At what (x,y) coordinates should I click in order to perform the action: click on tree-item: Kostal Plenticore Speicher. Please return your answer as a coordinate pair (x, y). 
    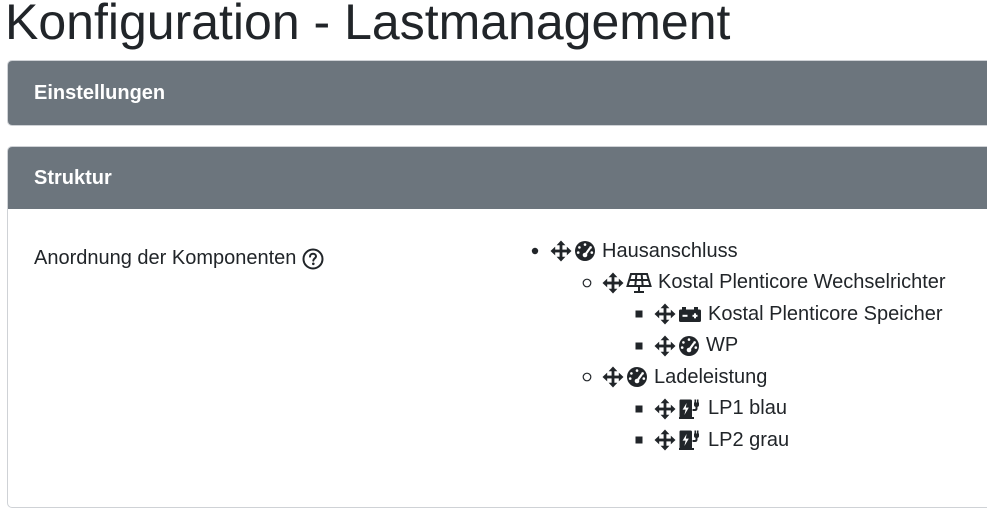
    Looking at the image, I should click on (787, 314).